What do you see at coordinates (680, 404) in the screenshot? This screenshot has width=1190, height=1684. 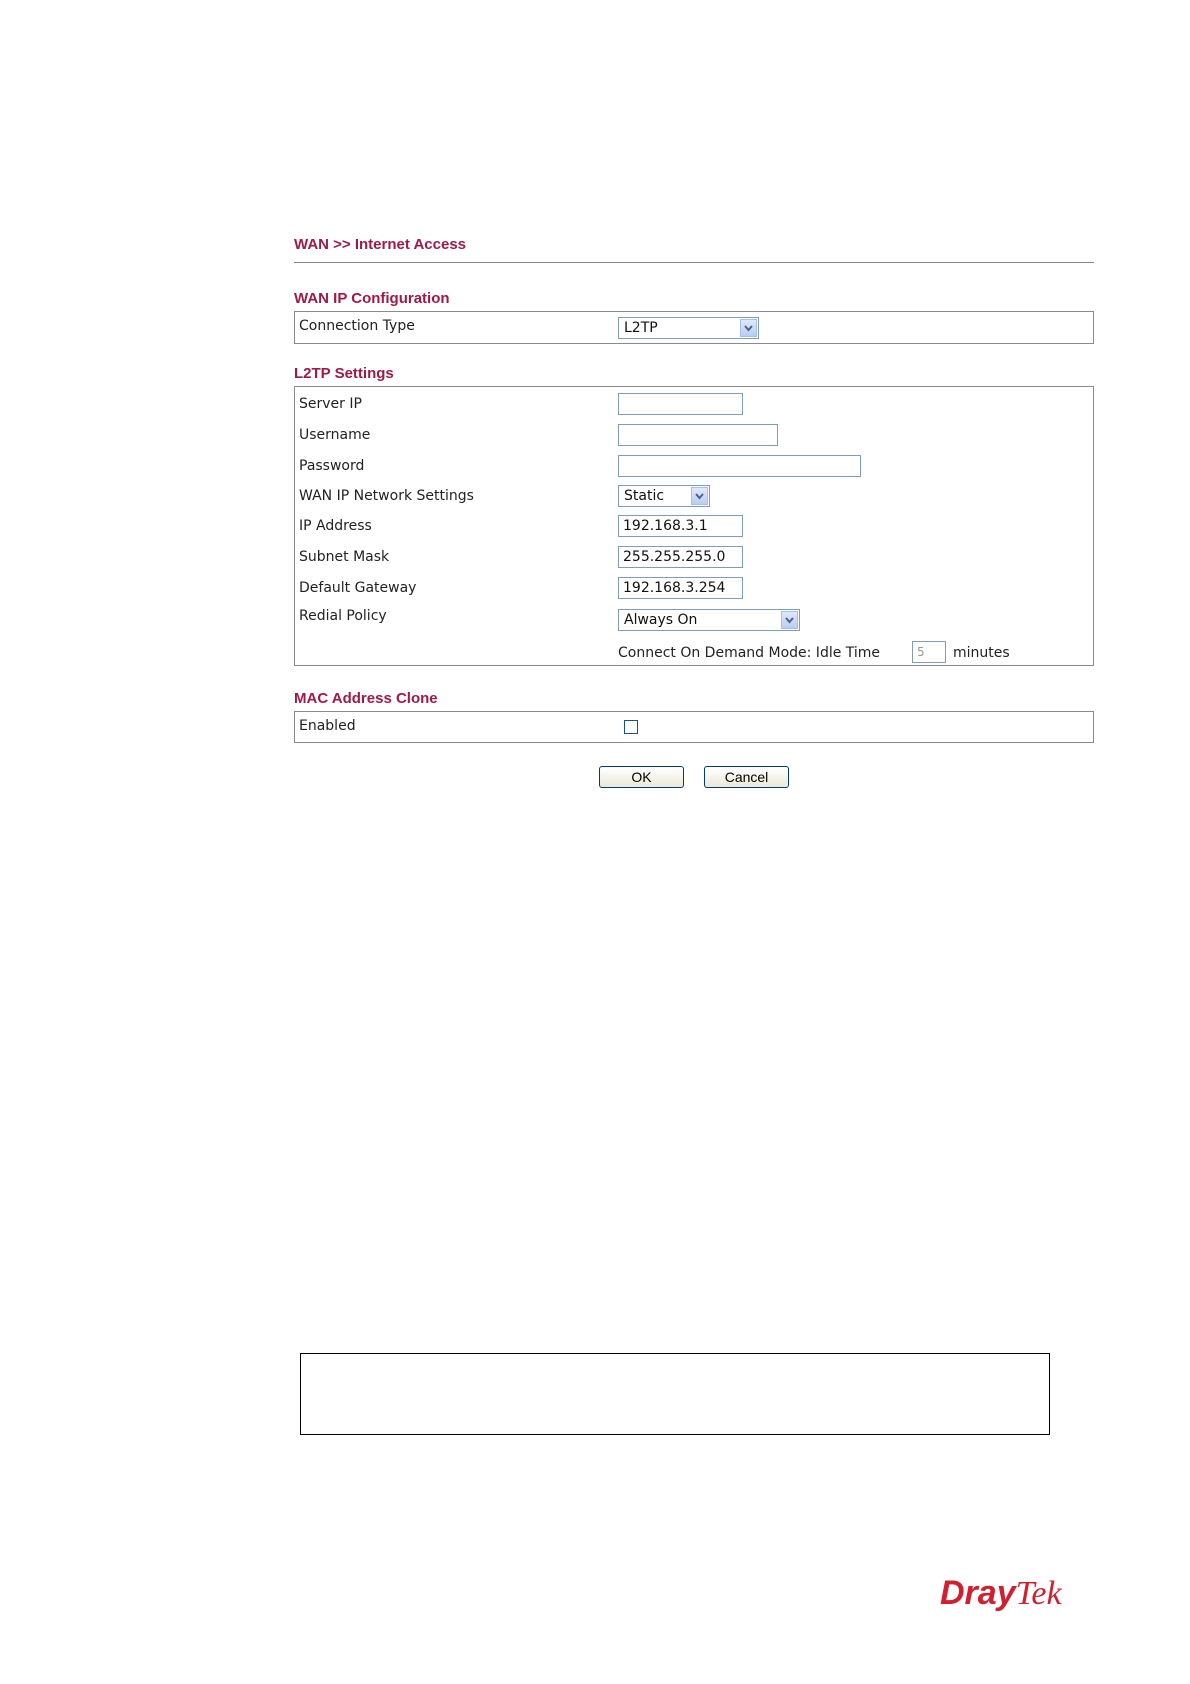 I see `server-ip-input` at bounding box center [680, 404].